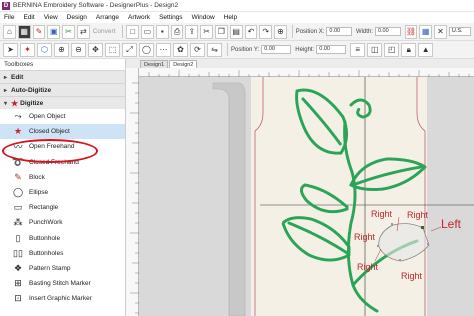  I want to click on shape-fill-icon: ▲, so click(426, 49).